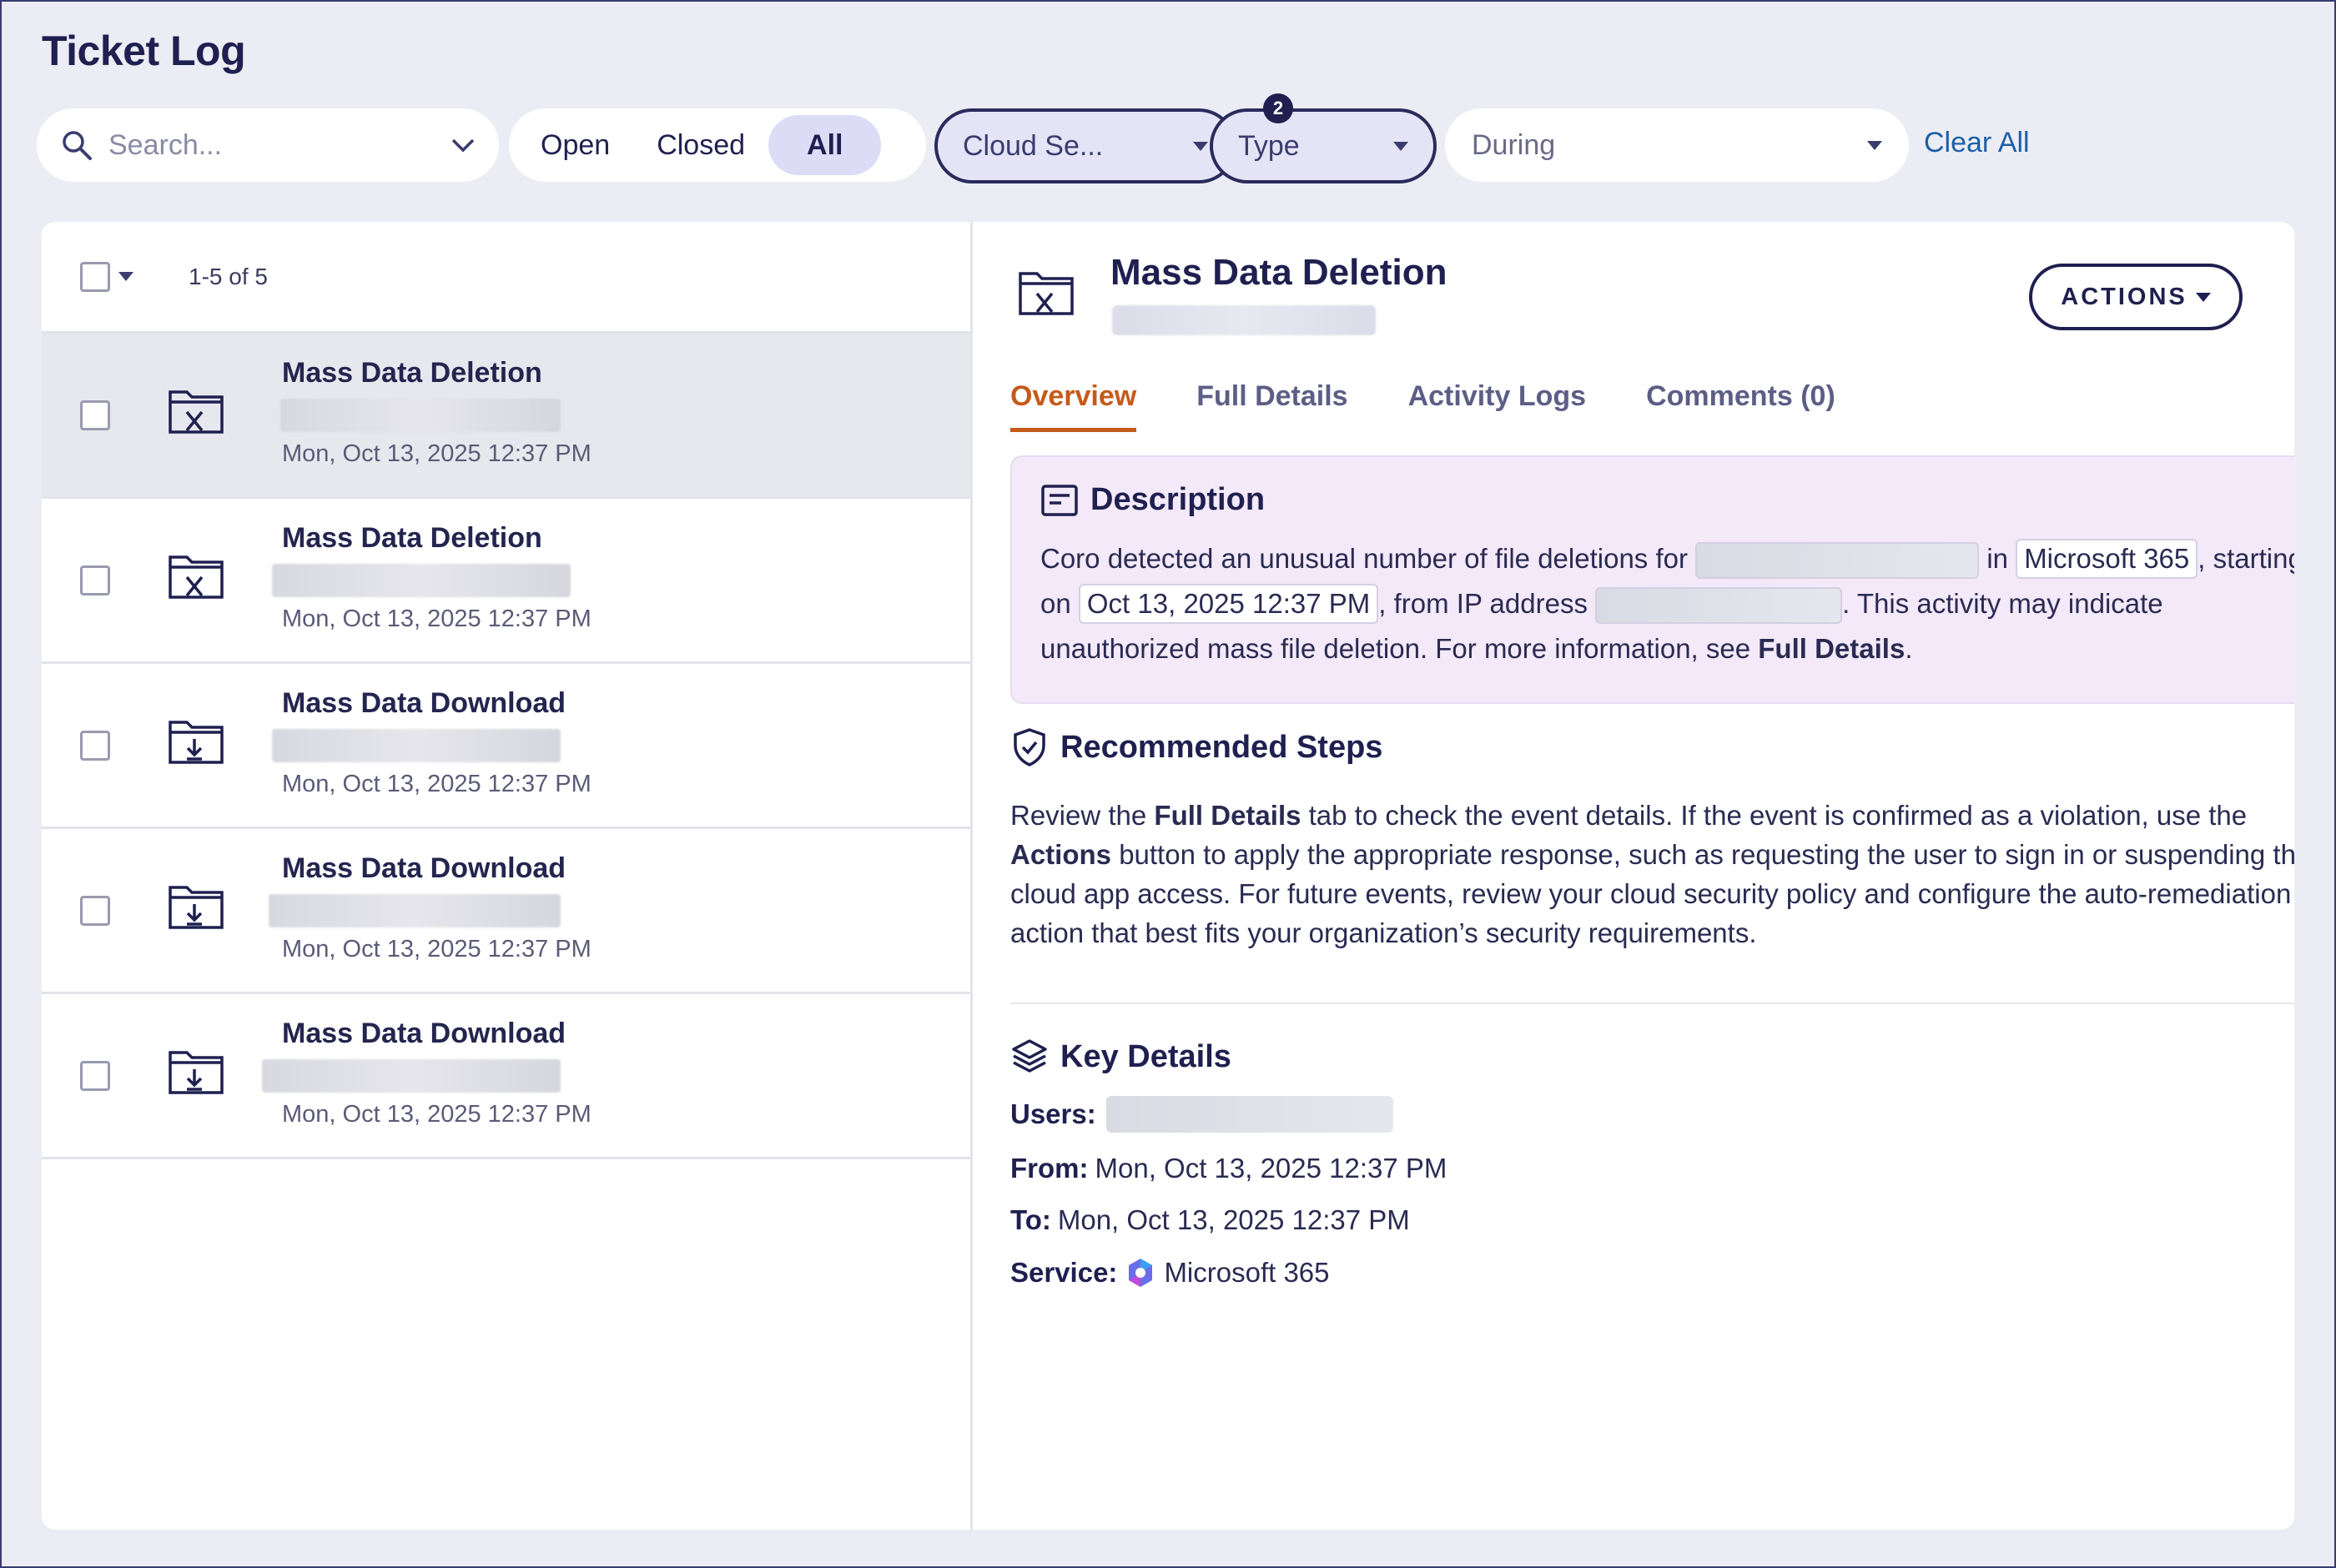 The image size is (2336, 1568). What do you see at coordinates (575, 145) in the screenshot?
I see `status-open-button: Open` at bounding box center [575, 145].